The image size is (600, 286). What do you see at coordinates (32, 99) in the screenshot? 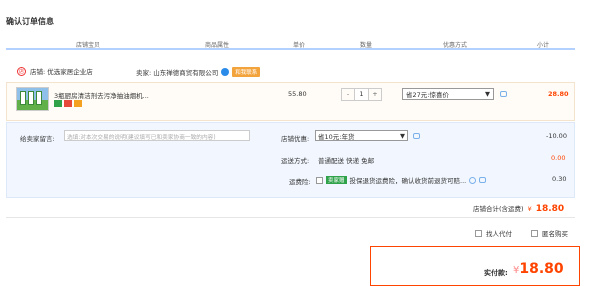
I see `product-thumbnail` at bounding box center [32, 99].